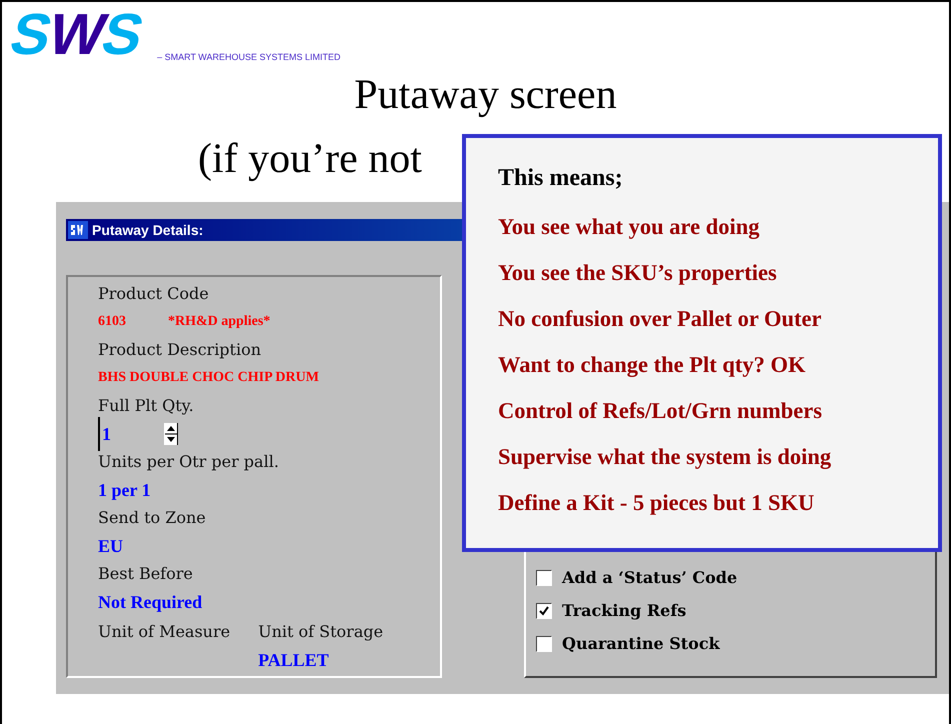  Describe the element at coordinates (485, 95) in the screenshot. I see `slide-title: Putaway screen` at that location.